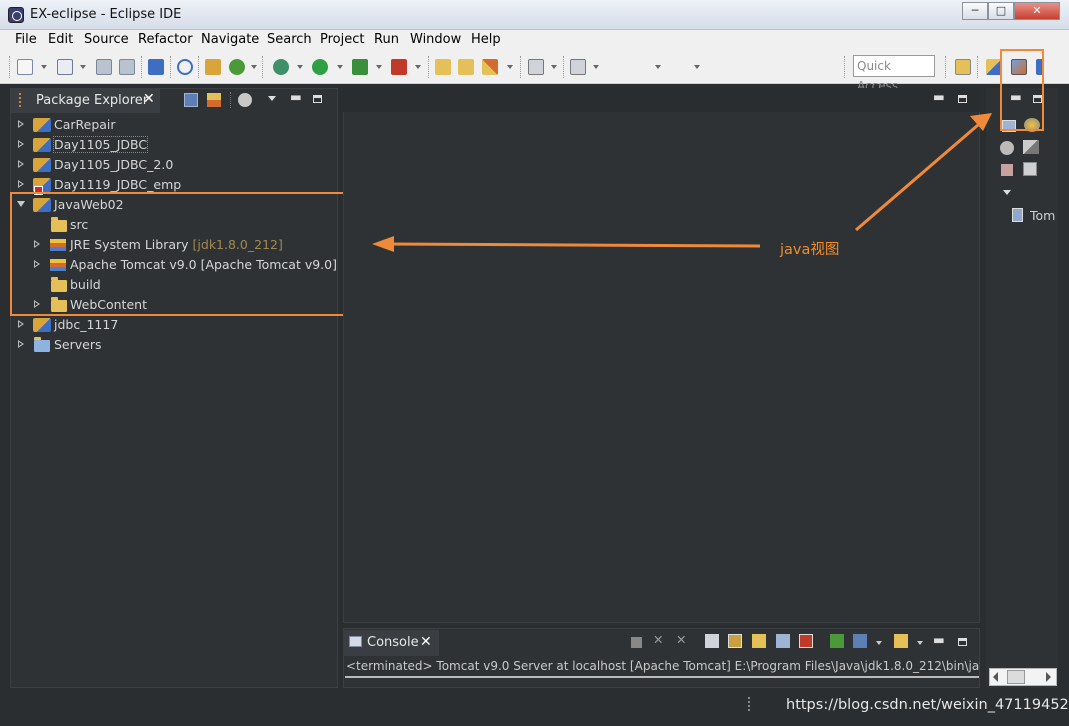  What do you see at coordinates (383, 244) in the screenshot?
I see `arrowhead-left` at bounding box center [383, 244].